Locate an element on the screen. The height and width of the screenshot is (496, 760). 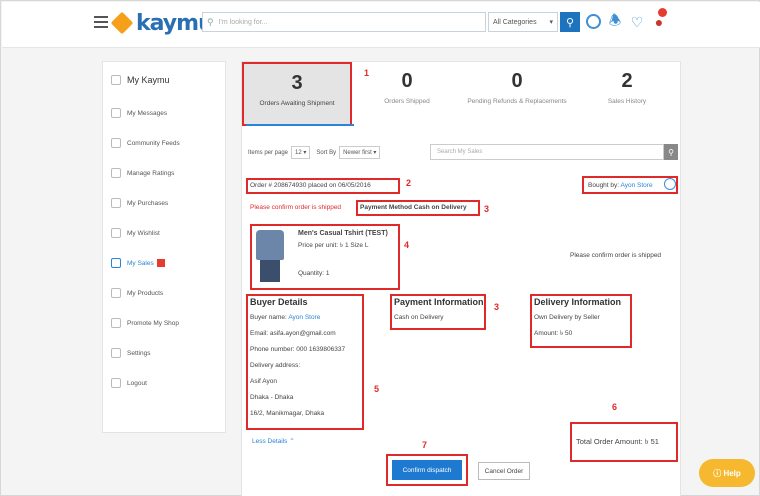
price-per-unit: Price per unit: ৳ 1 Size L is located at coordinates (333, 245).